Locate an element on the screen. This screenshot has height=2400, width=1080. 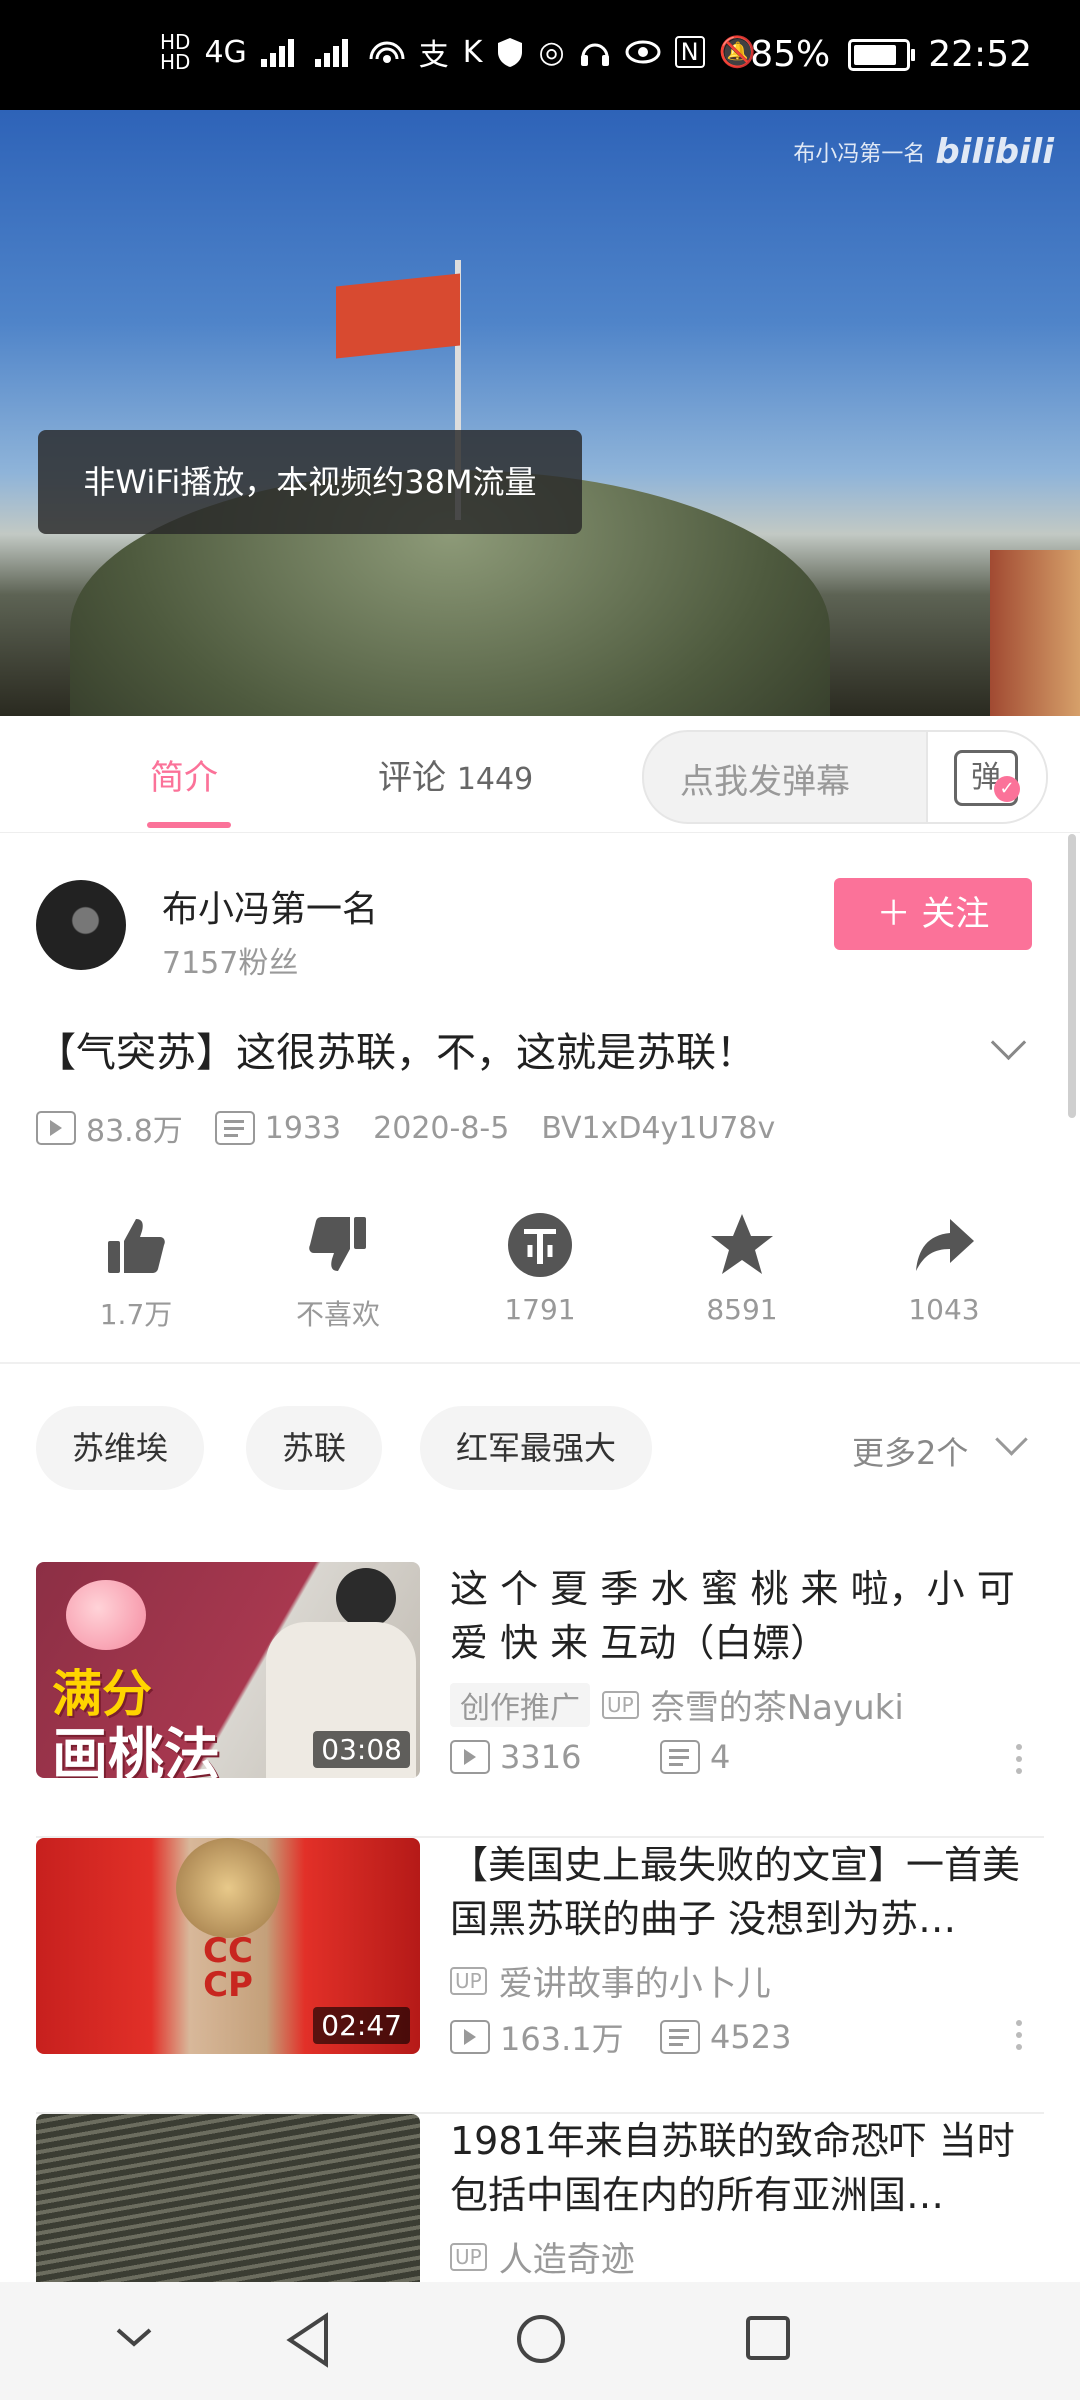
promo-badge: 创作推广 is located at coordinates (520, 1704).